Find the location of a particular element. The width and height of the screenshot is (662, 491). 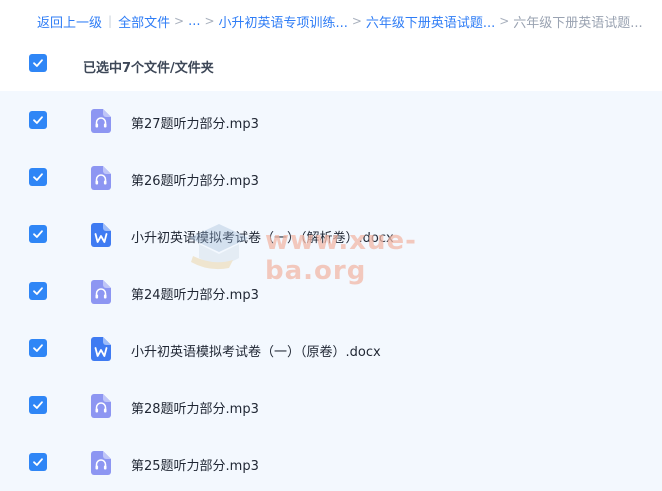

file-name: 小升初英语模拟考试卷（一）（原卷）.docx is located at coordinates (256, 350).